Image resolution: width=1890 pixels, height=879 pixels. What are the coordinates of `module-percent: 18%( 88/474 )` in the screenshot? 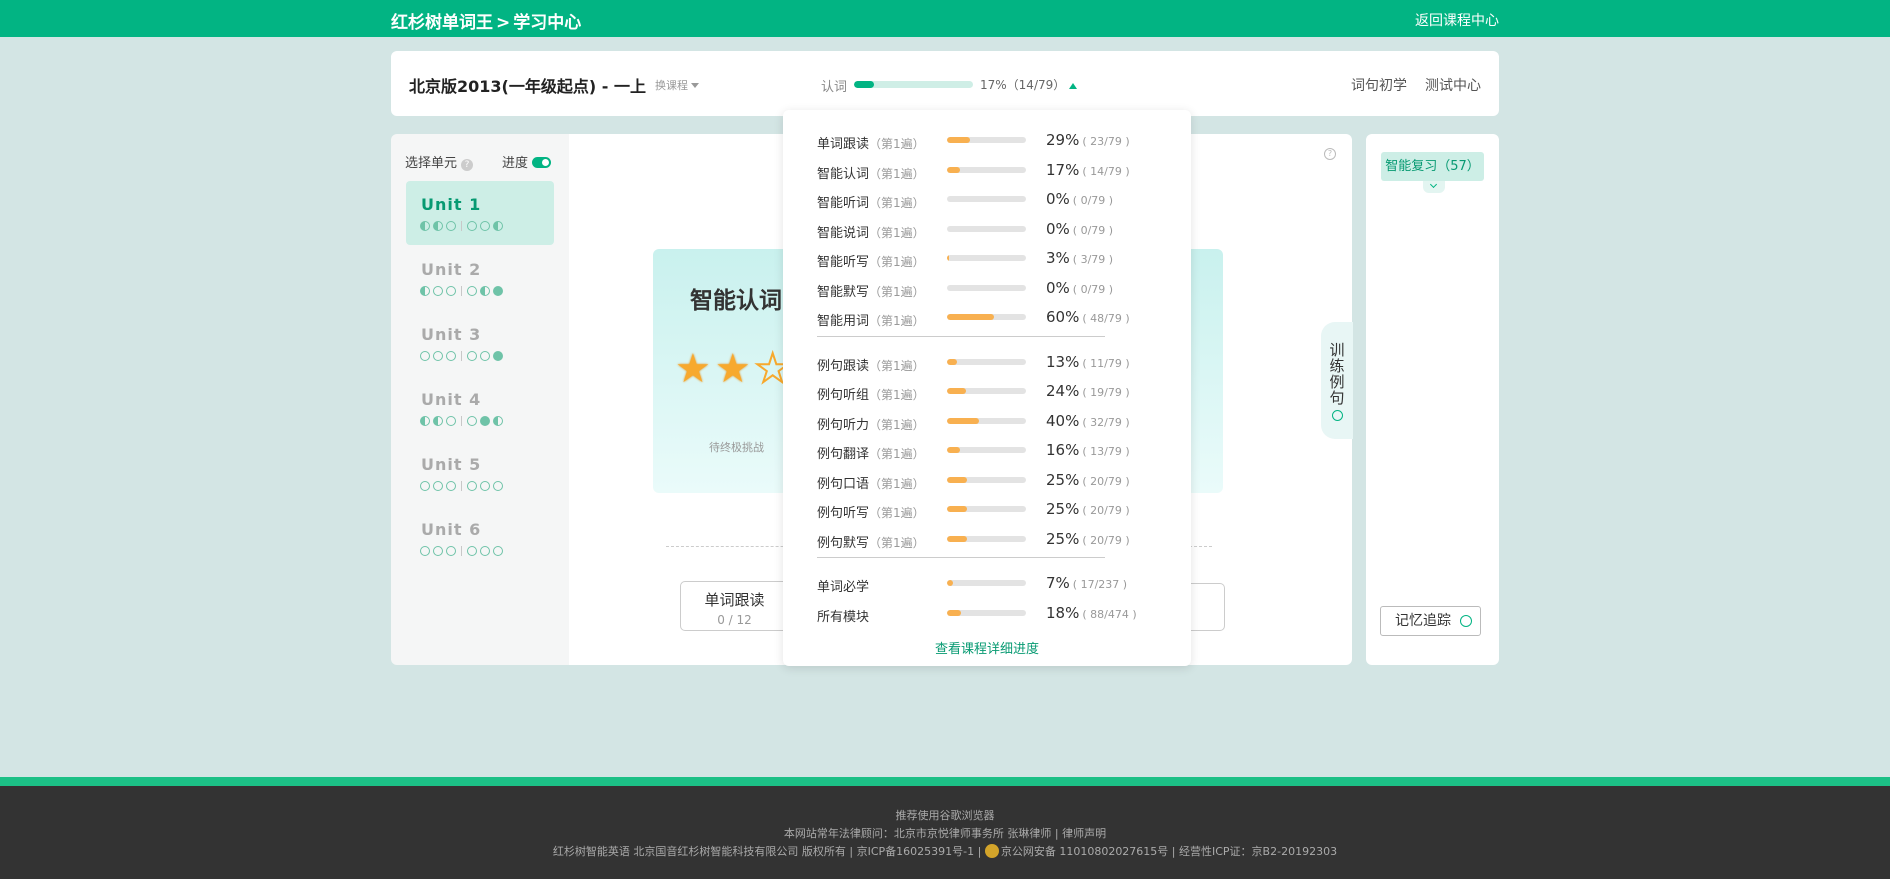 It's located at (1091, 613).